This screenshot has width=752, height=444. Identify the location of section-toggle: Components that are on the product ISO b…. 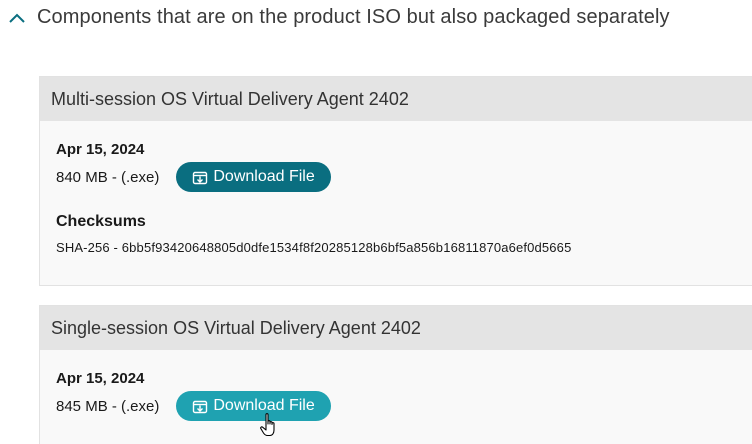
(338, 17).